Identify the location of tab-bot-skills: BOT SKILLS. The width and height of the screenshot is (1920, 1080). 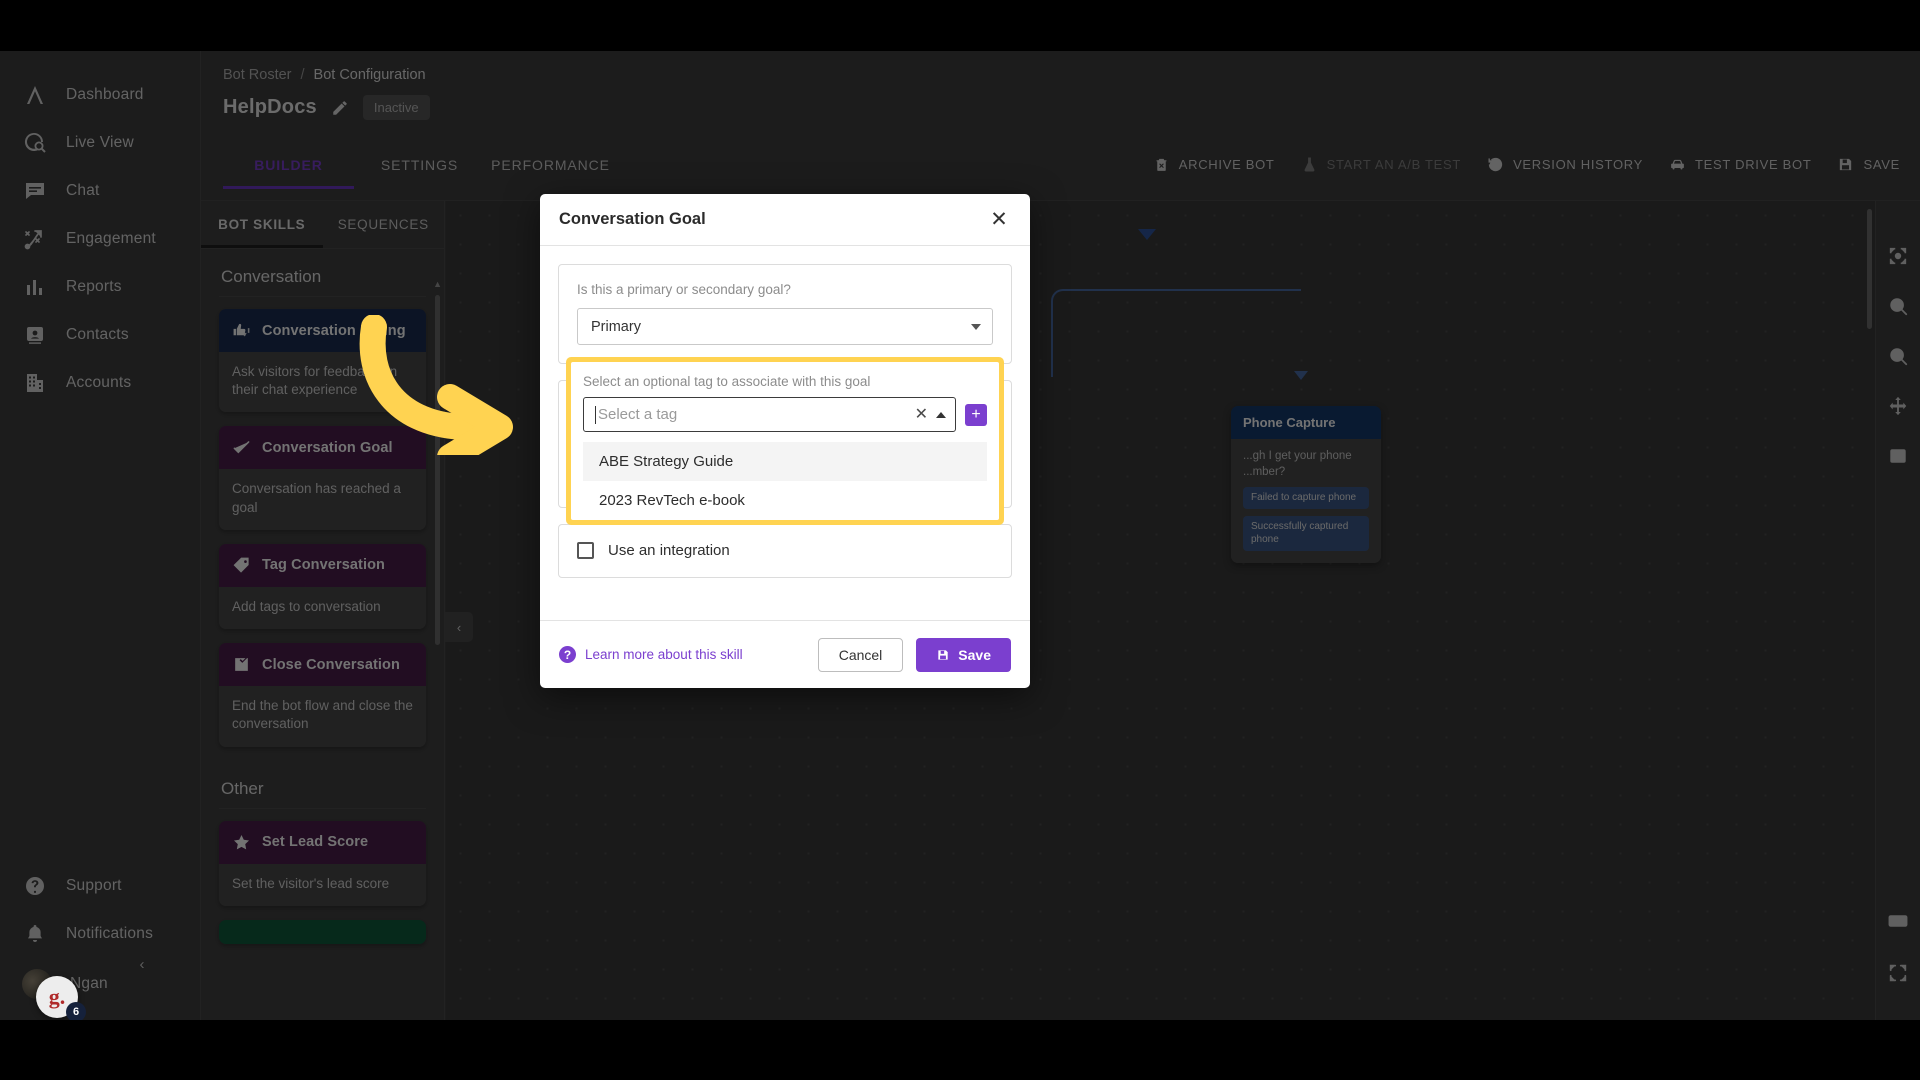
(262, 224).